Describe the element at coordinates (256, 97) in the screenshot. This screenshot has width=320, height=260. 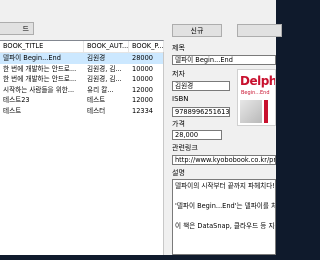
I see `book-cover-image: Delphi Begin...End` at that location.